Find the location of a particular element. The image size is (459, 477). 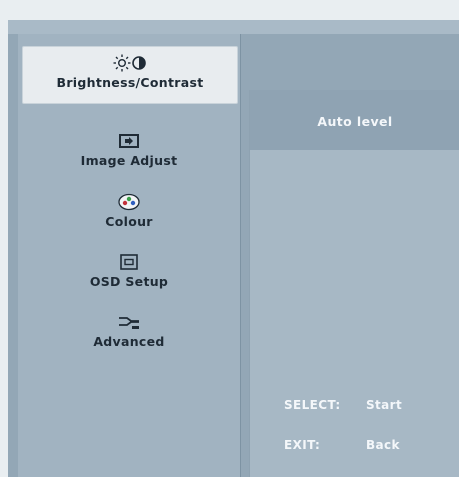

colour-icon is located at coordinates (129, 202).